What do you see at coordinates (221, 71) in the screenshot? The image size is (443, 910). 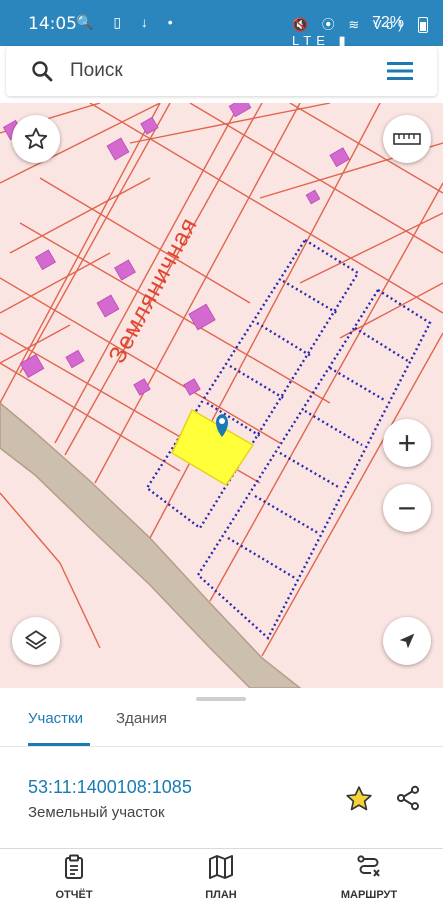 I see `search-bar: Поиск` at bounding box center [221, 71].